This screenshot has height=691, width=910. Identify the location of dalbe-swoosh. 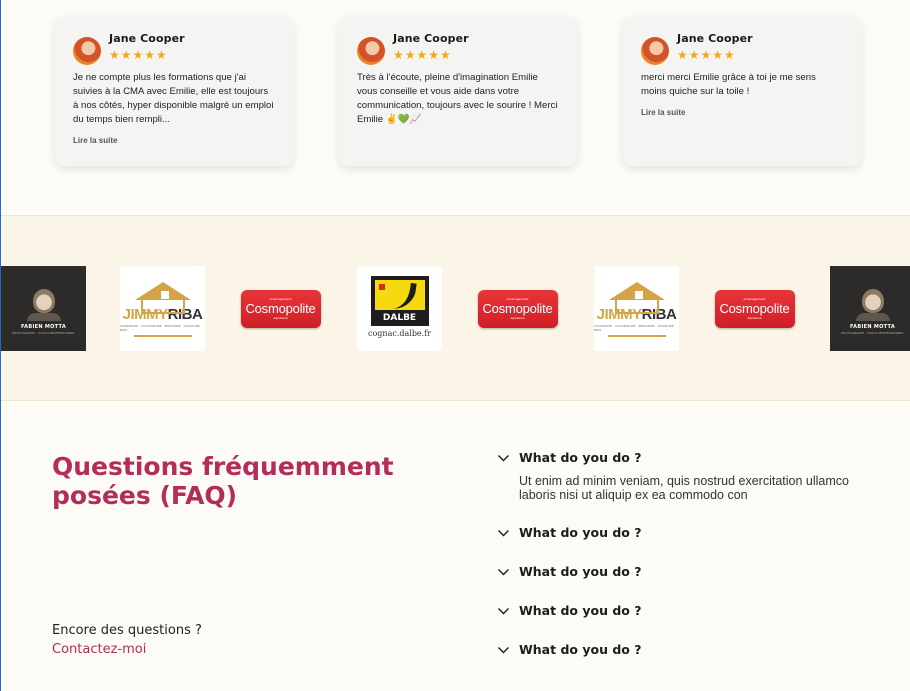
(403, 295).